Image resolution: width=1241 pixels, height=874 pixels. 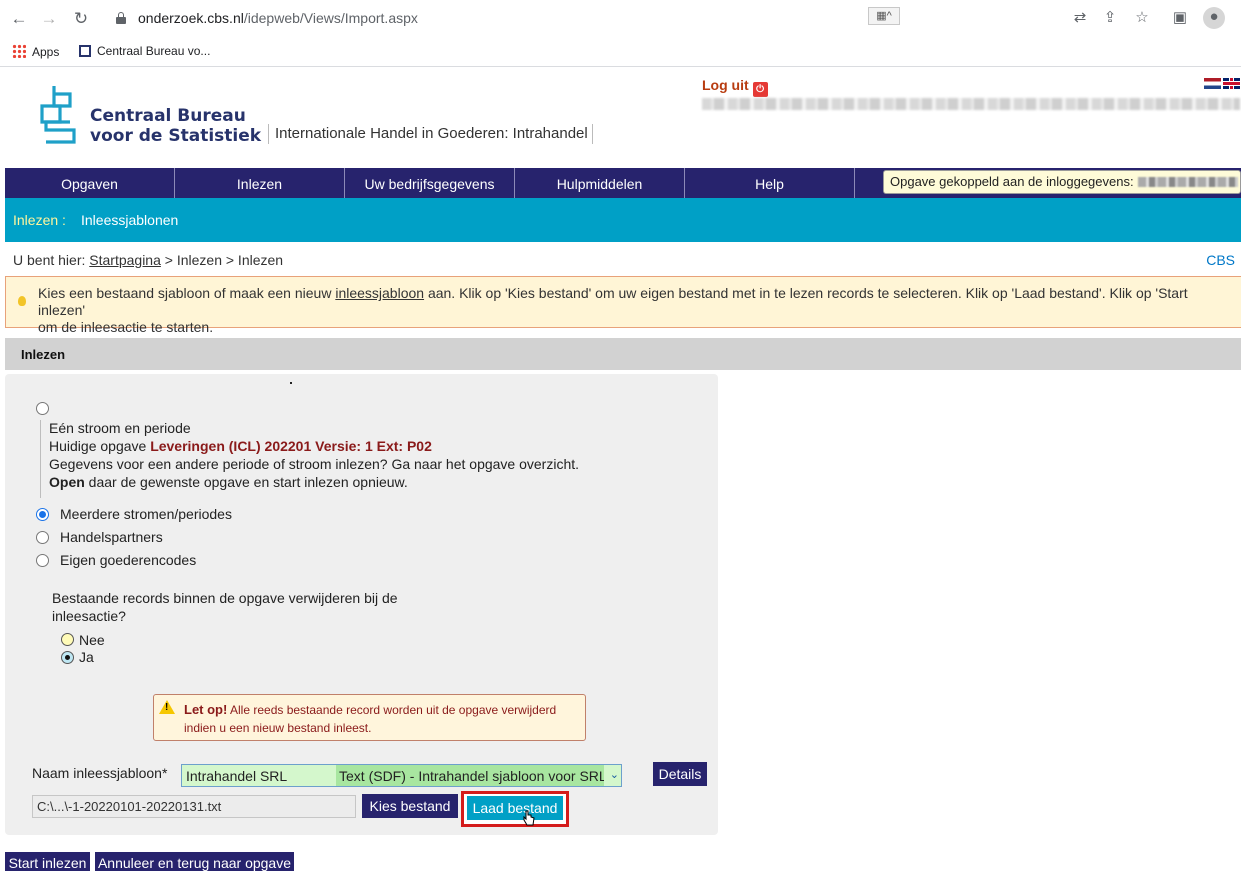 What do you see at coordinates (614, 775) in the screenshot?
I see `chevron-down-icon: ⌄` at bounding box center [614, 775].